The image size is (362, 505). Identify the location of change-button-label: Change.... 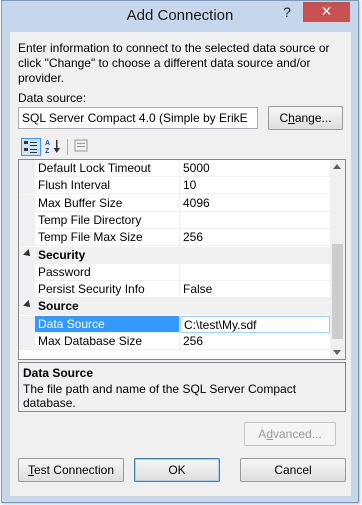
(305, 118).